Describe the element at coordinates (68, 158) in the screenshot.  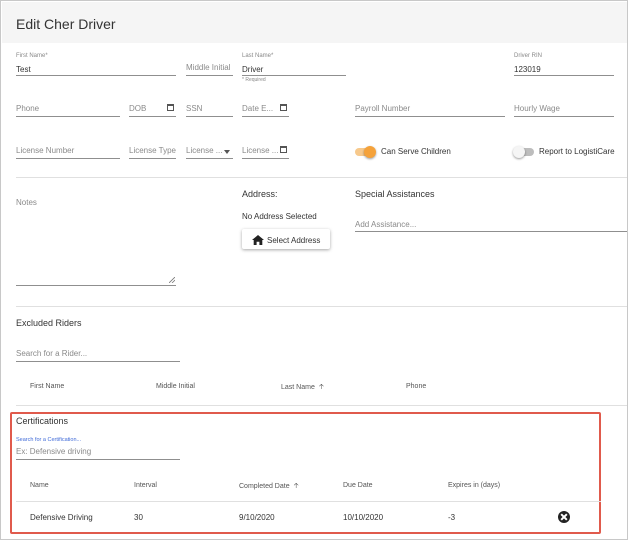
I see `license-number-underline` at that location.